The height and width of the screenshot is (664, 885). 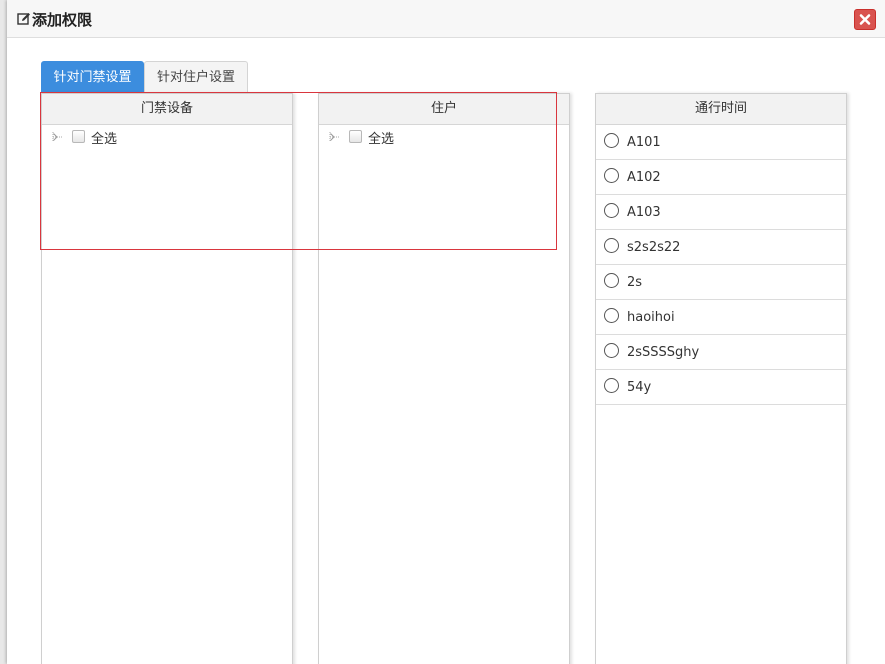 I want to click on device-panel-header: 门禁设备, so click(x=167, y=109).